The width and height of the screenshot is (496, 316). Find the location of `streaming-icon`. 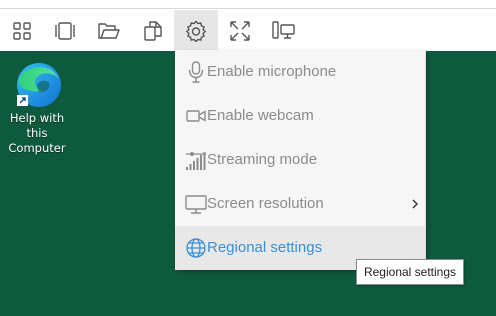

streaming-icon is located at coordinates (196, 160).